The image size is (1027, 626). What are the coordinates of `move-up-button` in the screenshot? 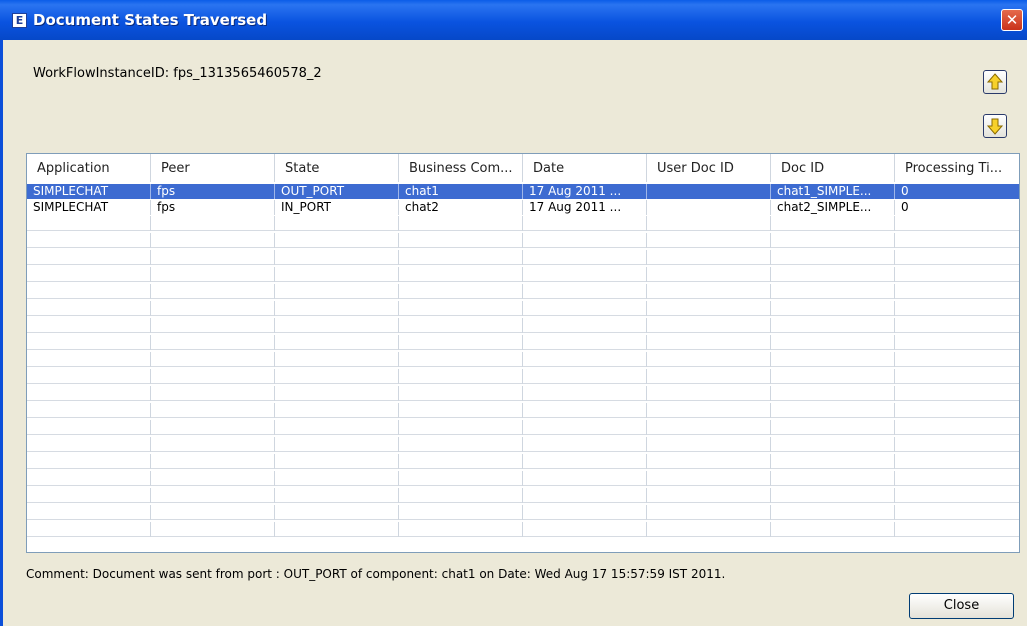 It's located at (995, 82).